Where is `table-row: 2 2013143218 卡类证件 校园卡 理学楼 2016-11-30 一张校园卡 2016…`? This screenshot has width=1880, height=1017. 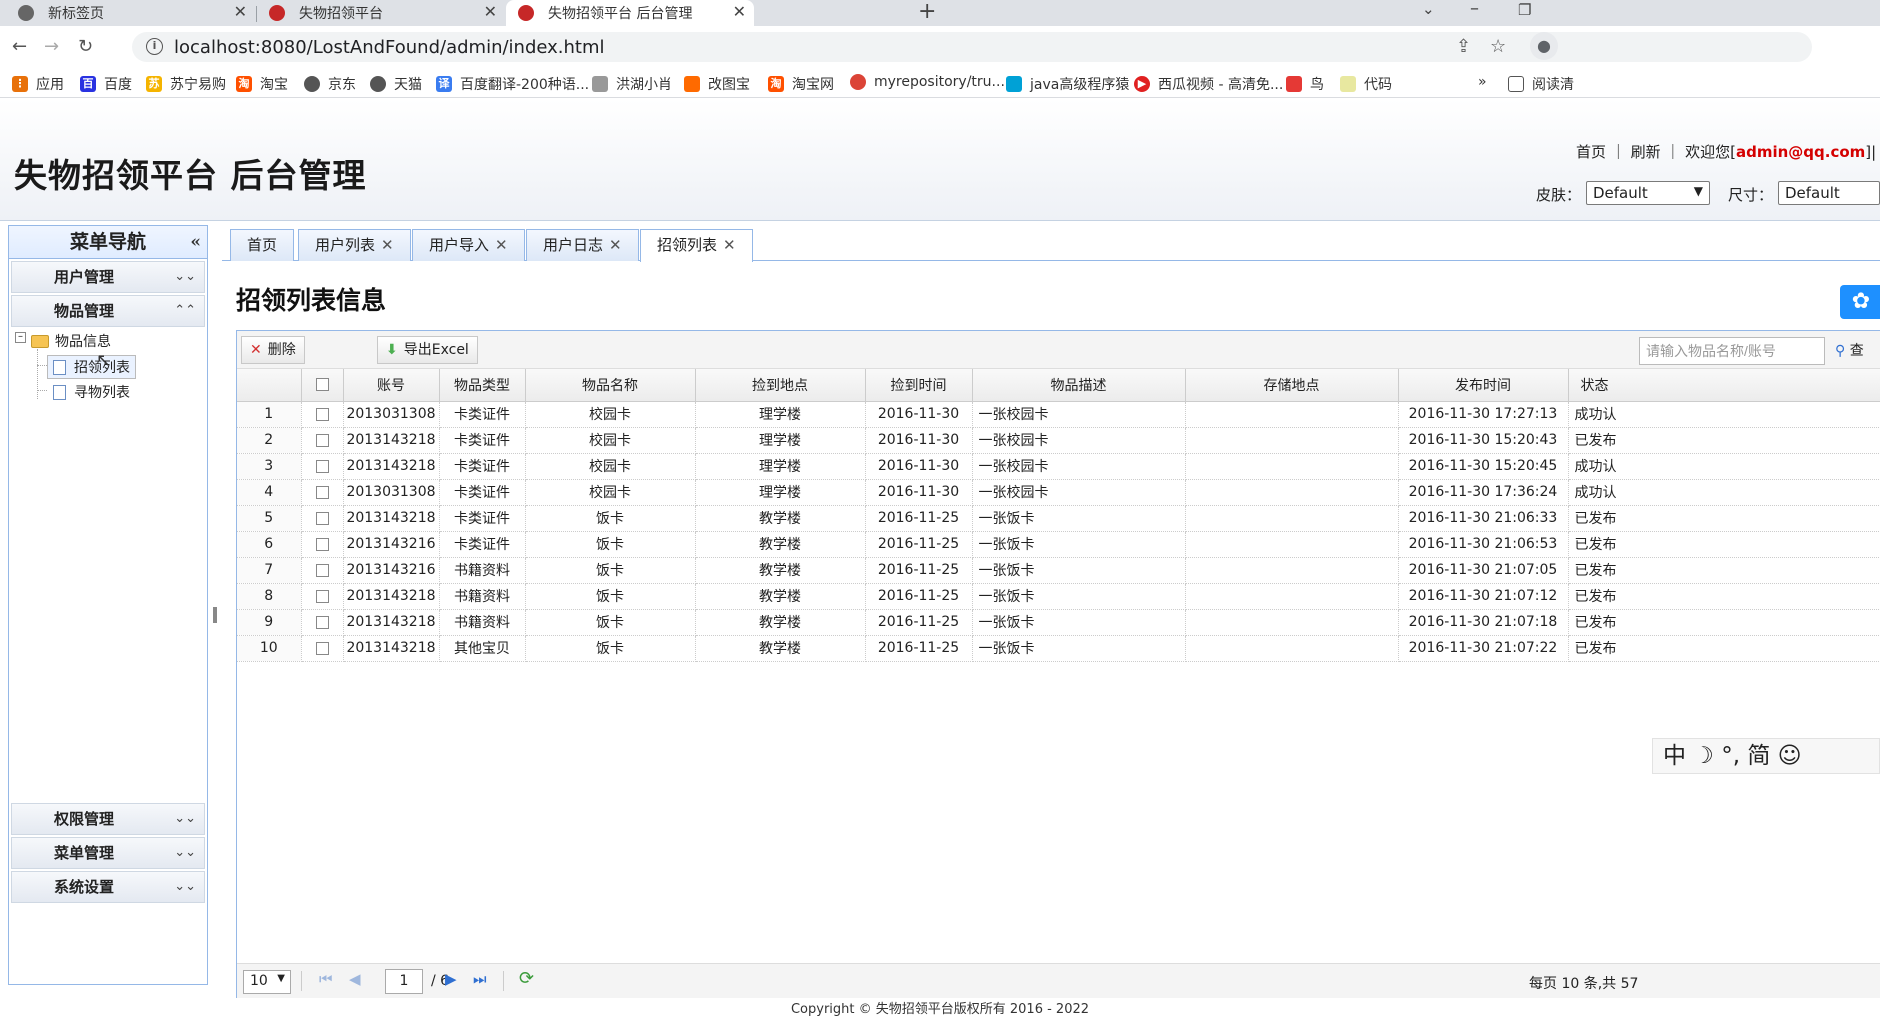
table-row: 2 2013143218 卡类证件 校园卡 理学楼 2016-11-30 一张校园卡 2016… is located at coordinates (1058, 440).